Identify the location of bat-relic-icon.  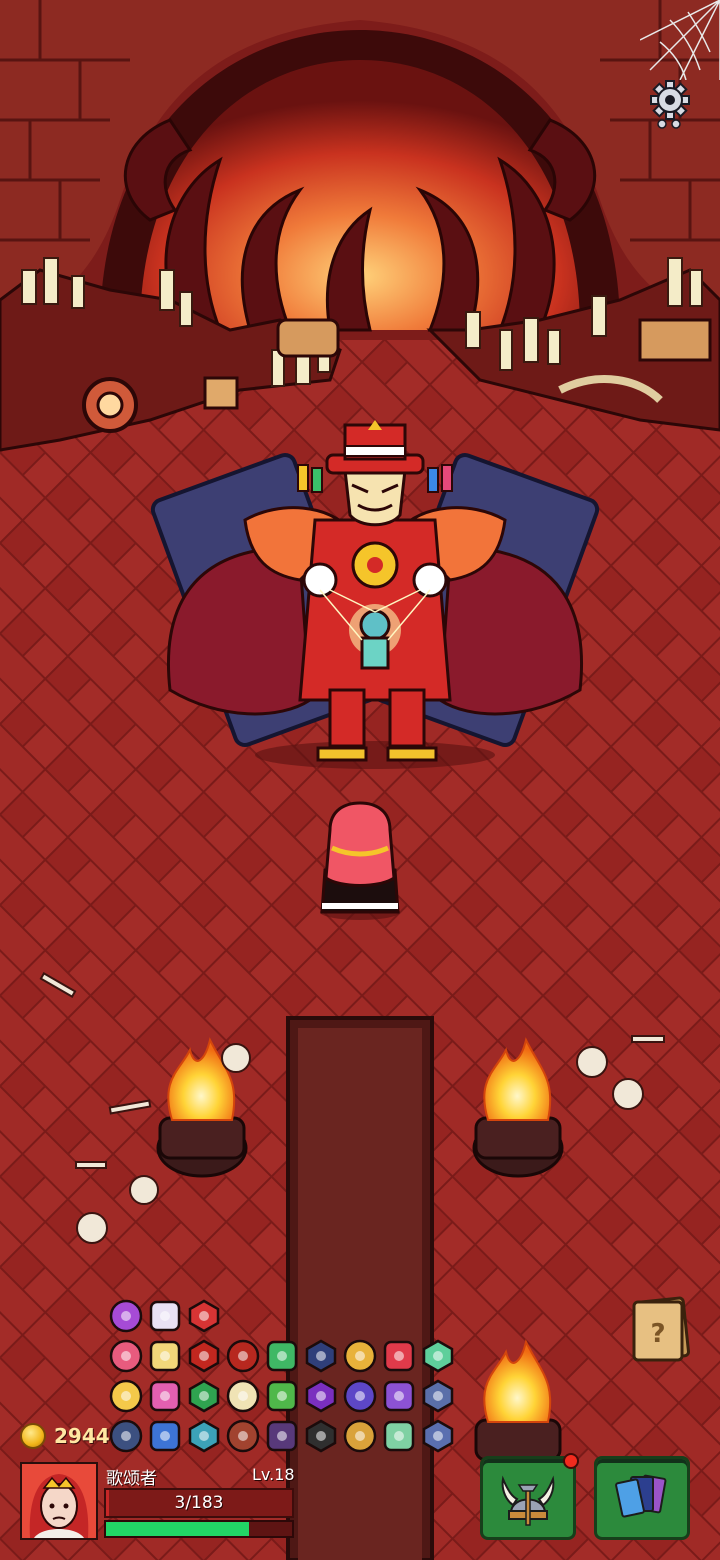
(282, 1436).